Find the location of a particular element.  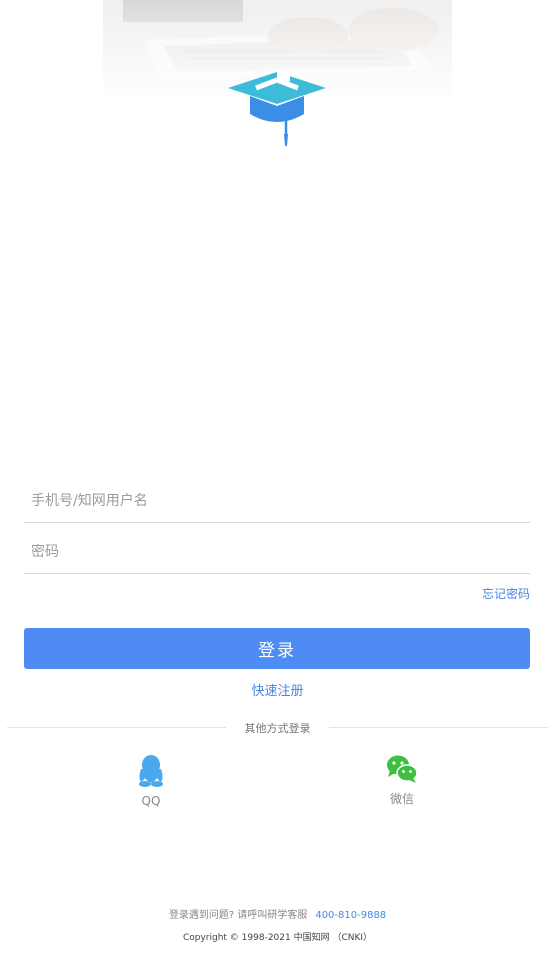

copyright-text: Copyright © 1998-2021 中国知网 （CNKI） is located at coordinates (277, 938).